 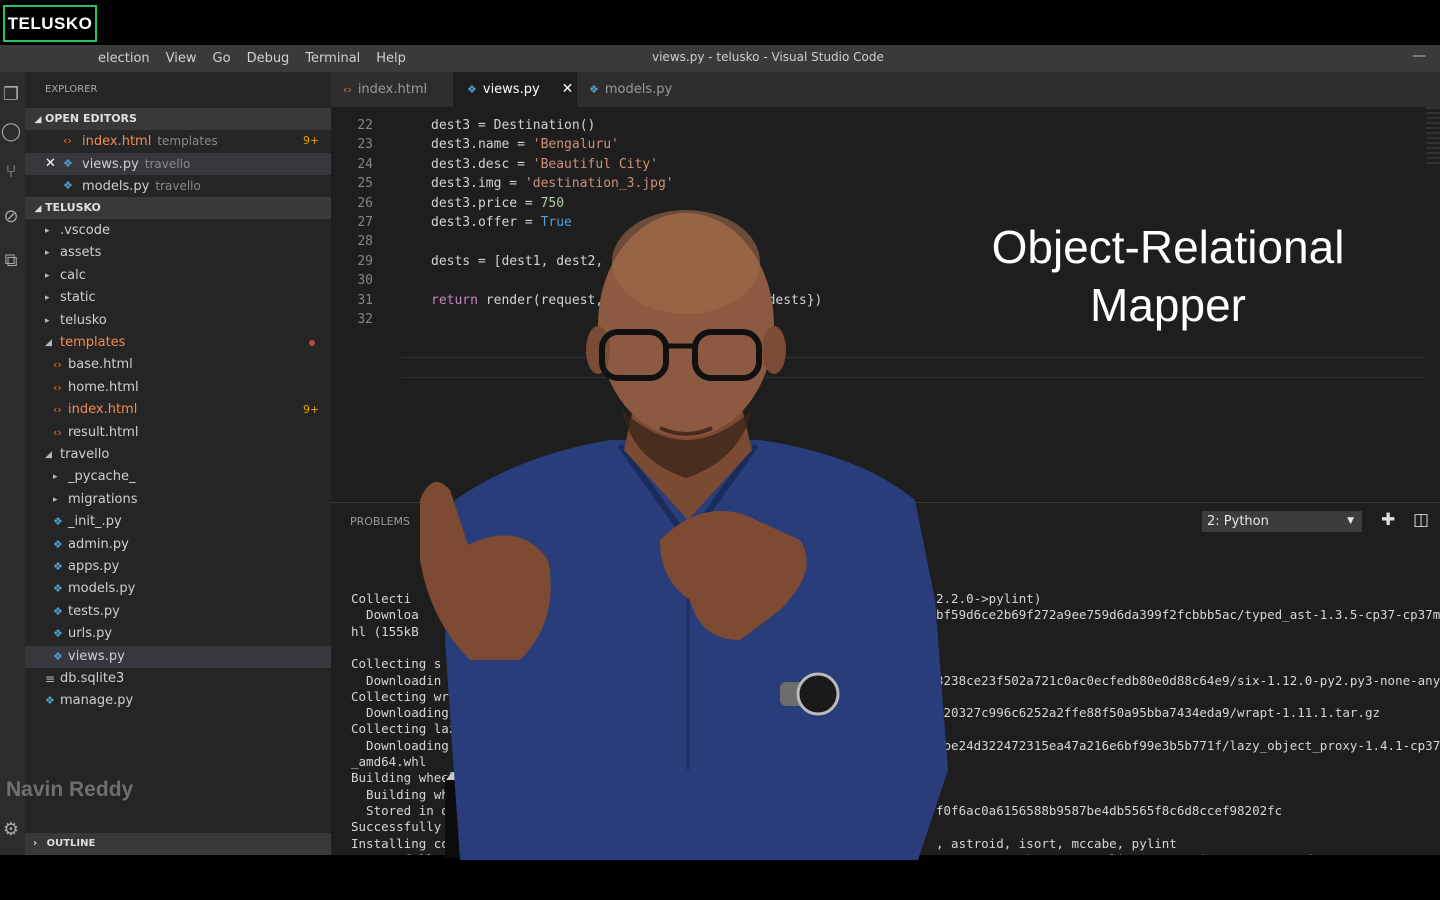 What do you see at coordinates (876, 203) in the screenshot?
I see `code-line: 26 dest3.price = 750` at bounding box center [876, 203].